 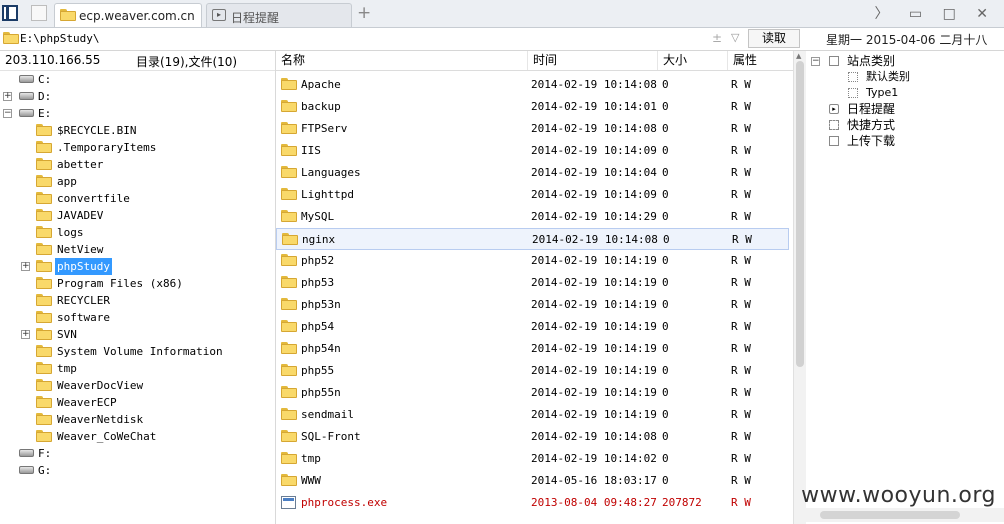 What do you see at coordinates (402, 60) in the screenshot?
I see `column-name: 名称` at bounding box center [402, 60].